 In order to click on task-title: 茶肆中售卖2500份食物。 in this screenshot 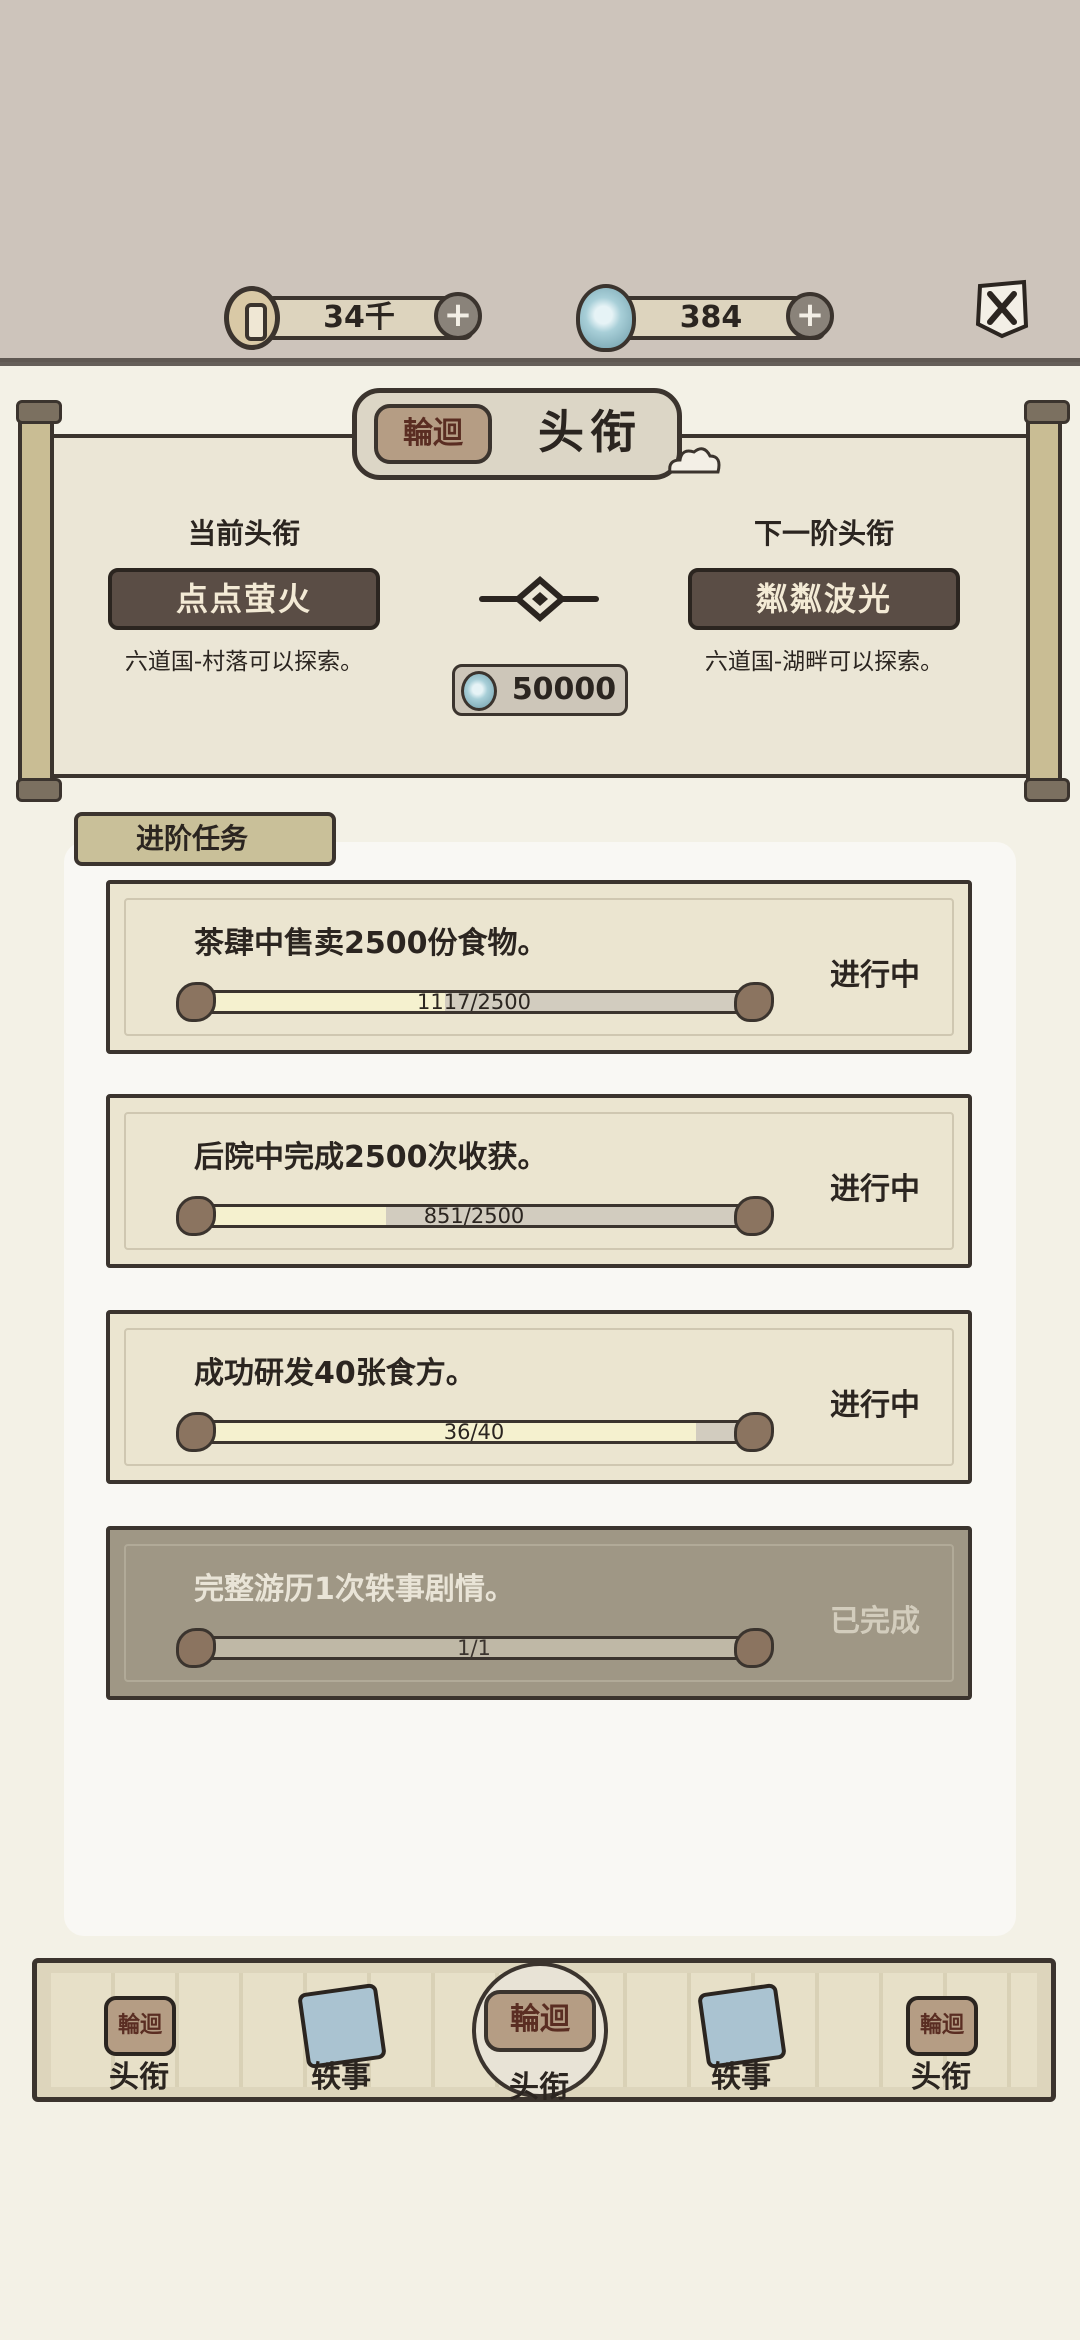, I will do `click(371, 943)`.